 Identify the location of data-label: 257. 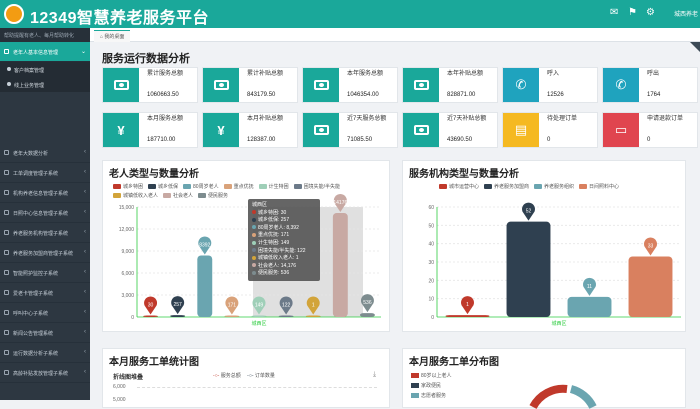
(177, 305).